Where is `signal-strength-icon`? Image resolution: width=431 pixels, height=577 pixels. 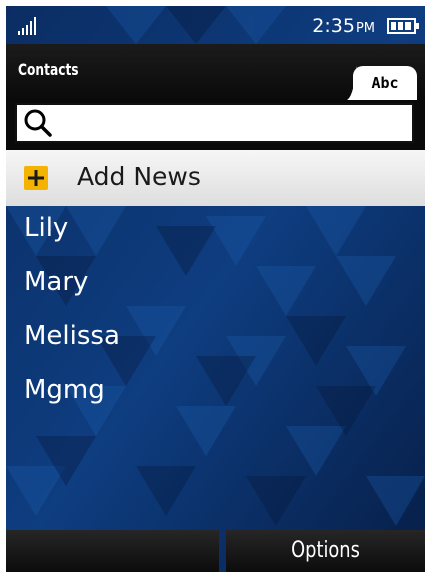
signal-strength-icon is located at coordinates (27, 26).